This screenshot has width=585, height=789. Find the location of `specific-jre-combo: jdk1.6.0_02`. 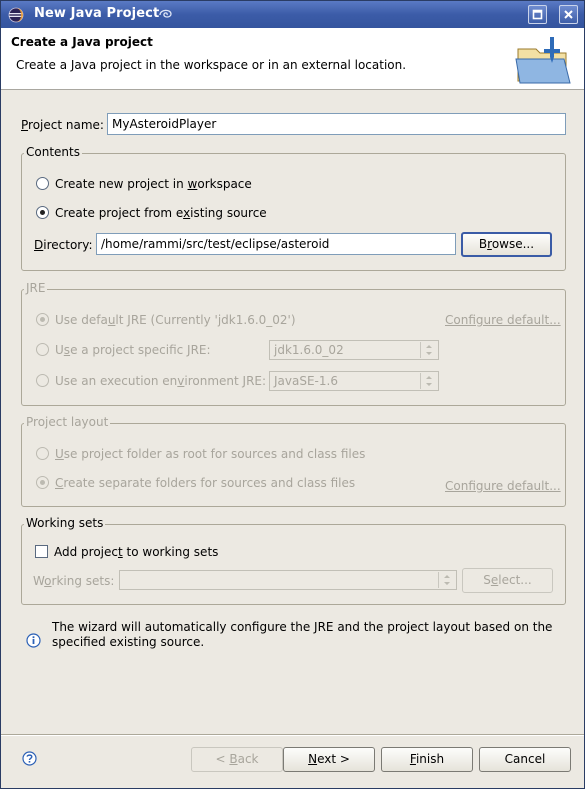

specific-jre-combo: jdk1.6.0_02 is located at coordinates (354, 350).